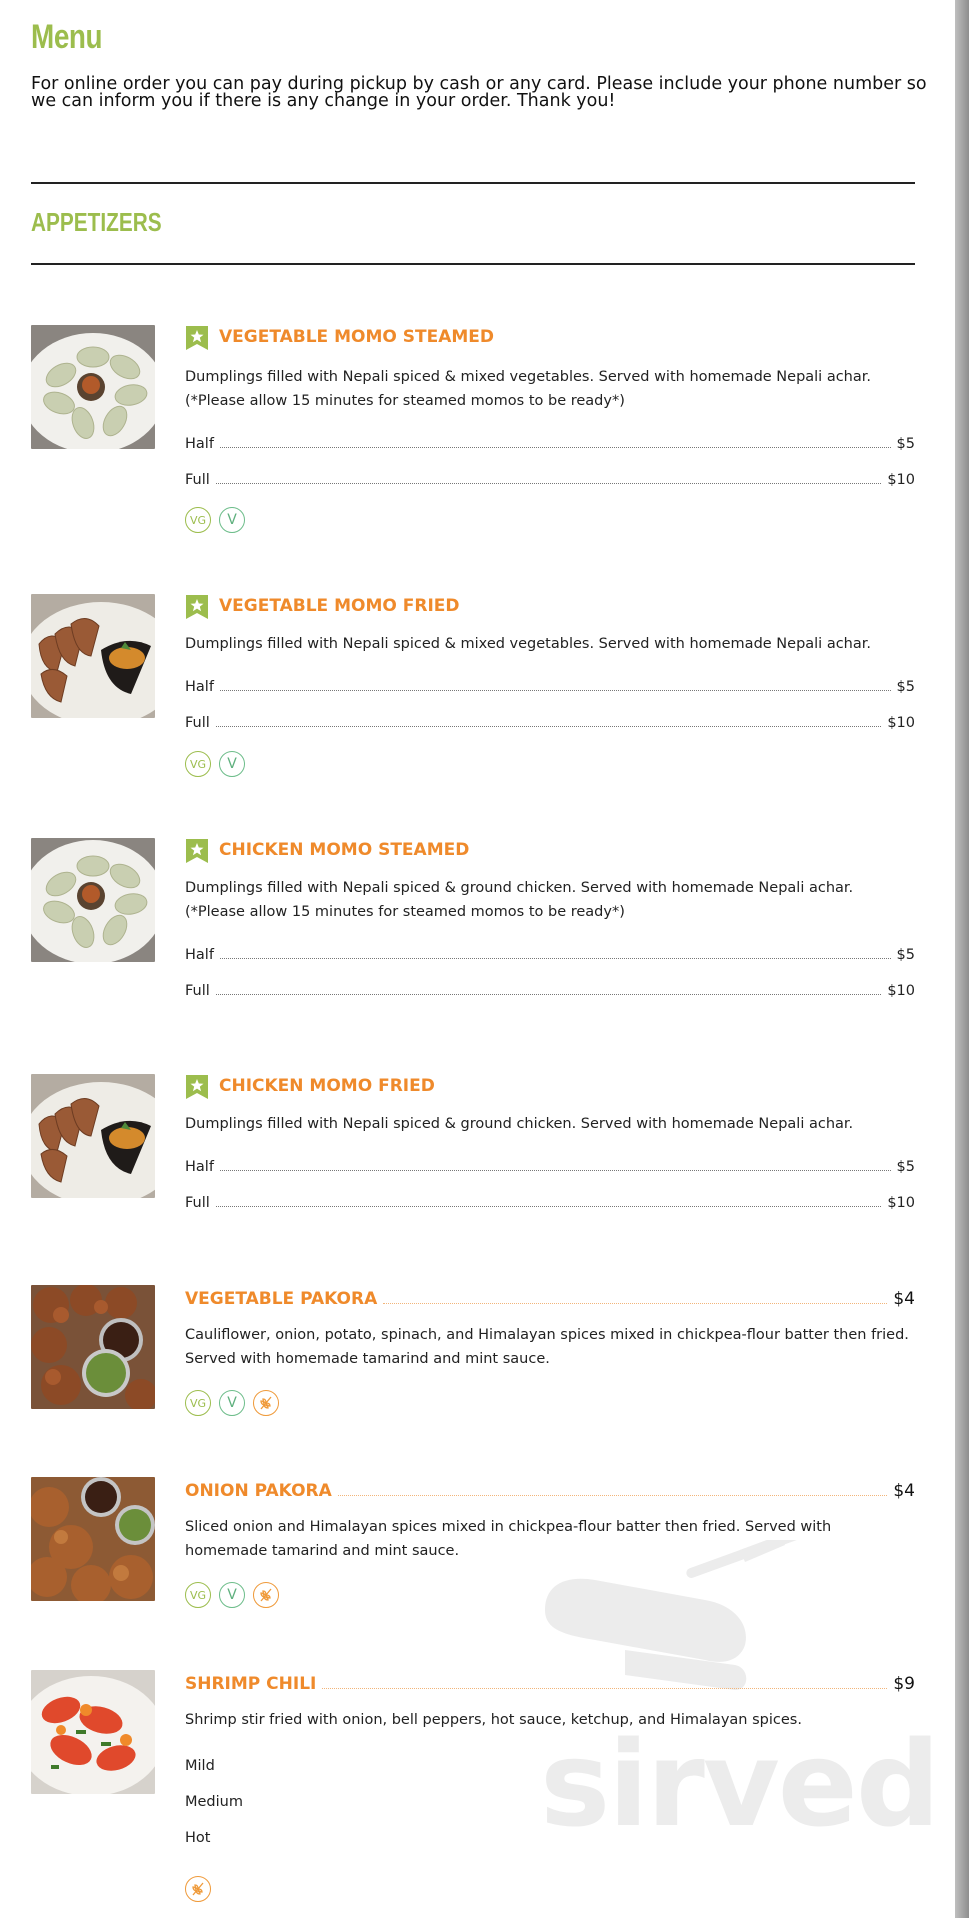  Describe the element at coordinates (550, 1297) in the screenshot. I see `item-header: VEGETABLE PAKORA $4` at that location.